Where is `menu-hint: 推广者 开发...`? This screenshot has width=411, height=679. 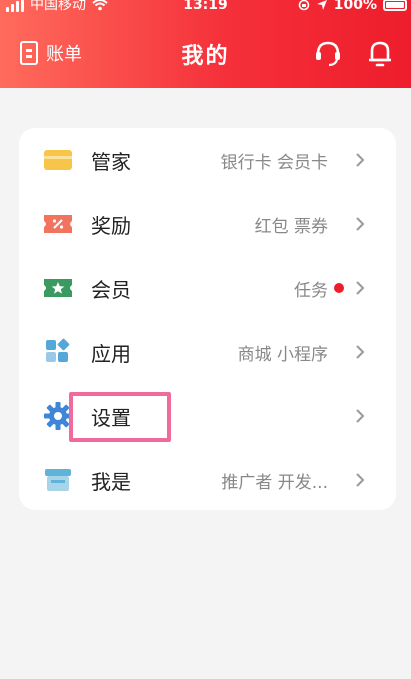
menu-hint: 推广者 开发... is located at coordinates (274, 482).